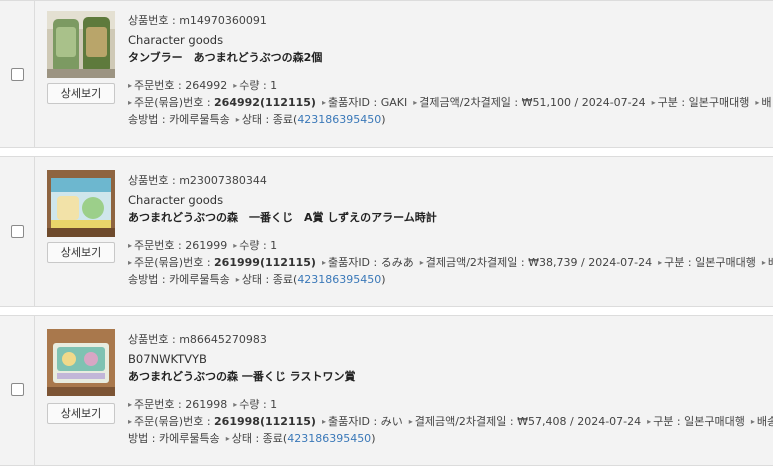 This screenshot has height=471, width=773. I want to click on product-number-line: 상품번호 : m14970360091, so click(447, 20).